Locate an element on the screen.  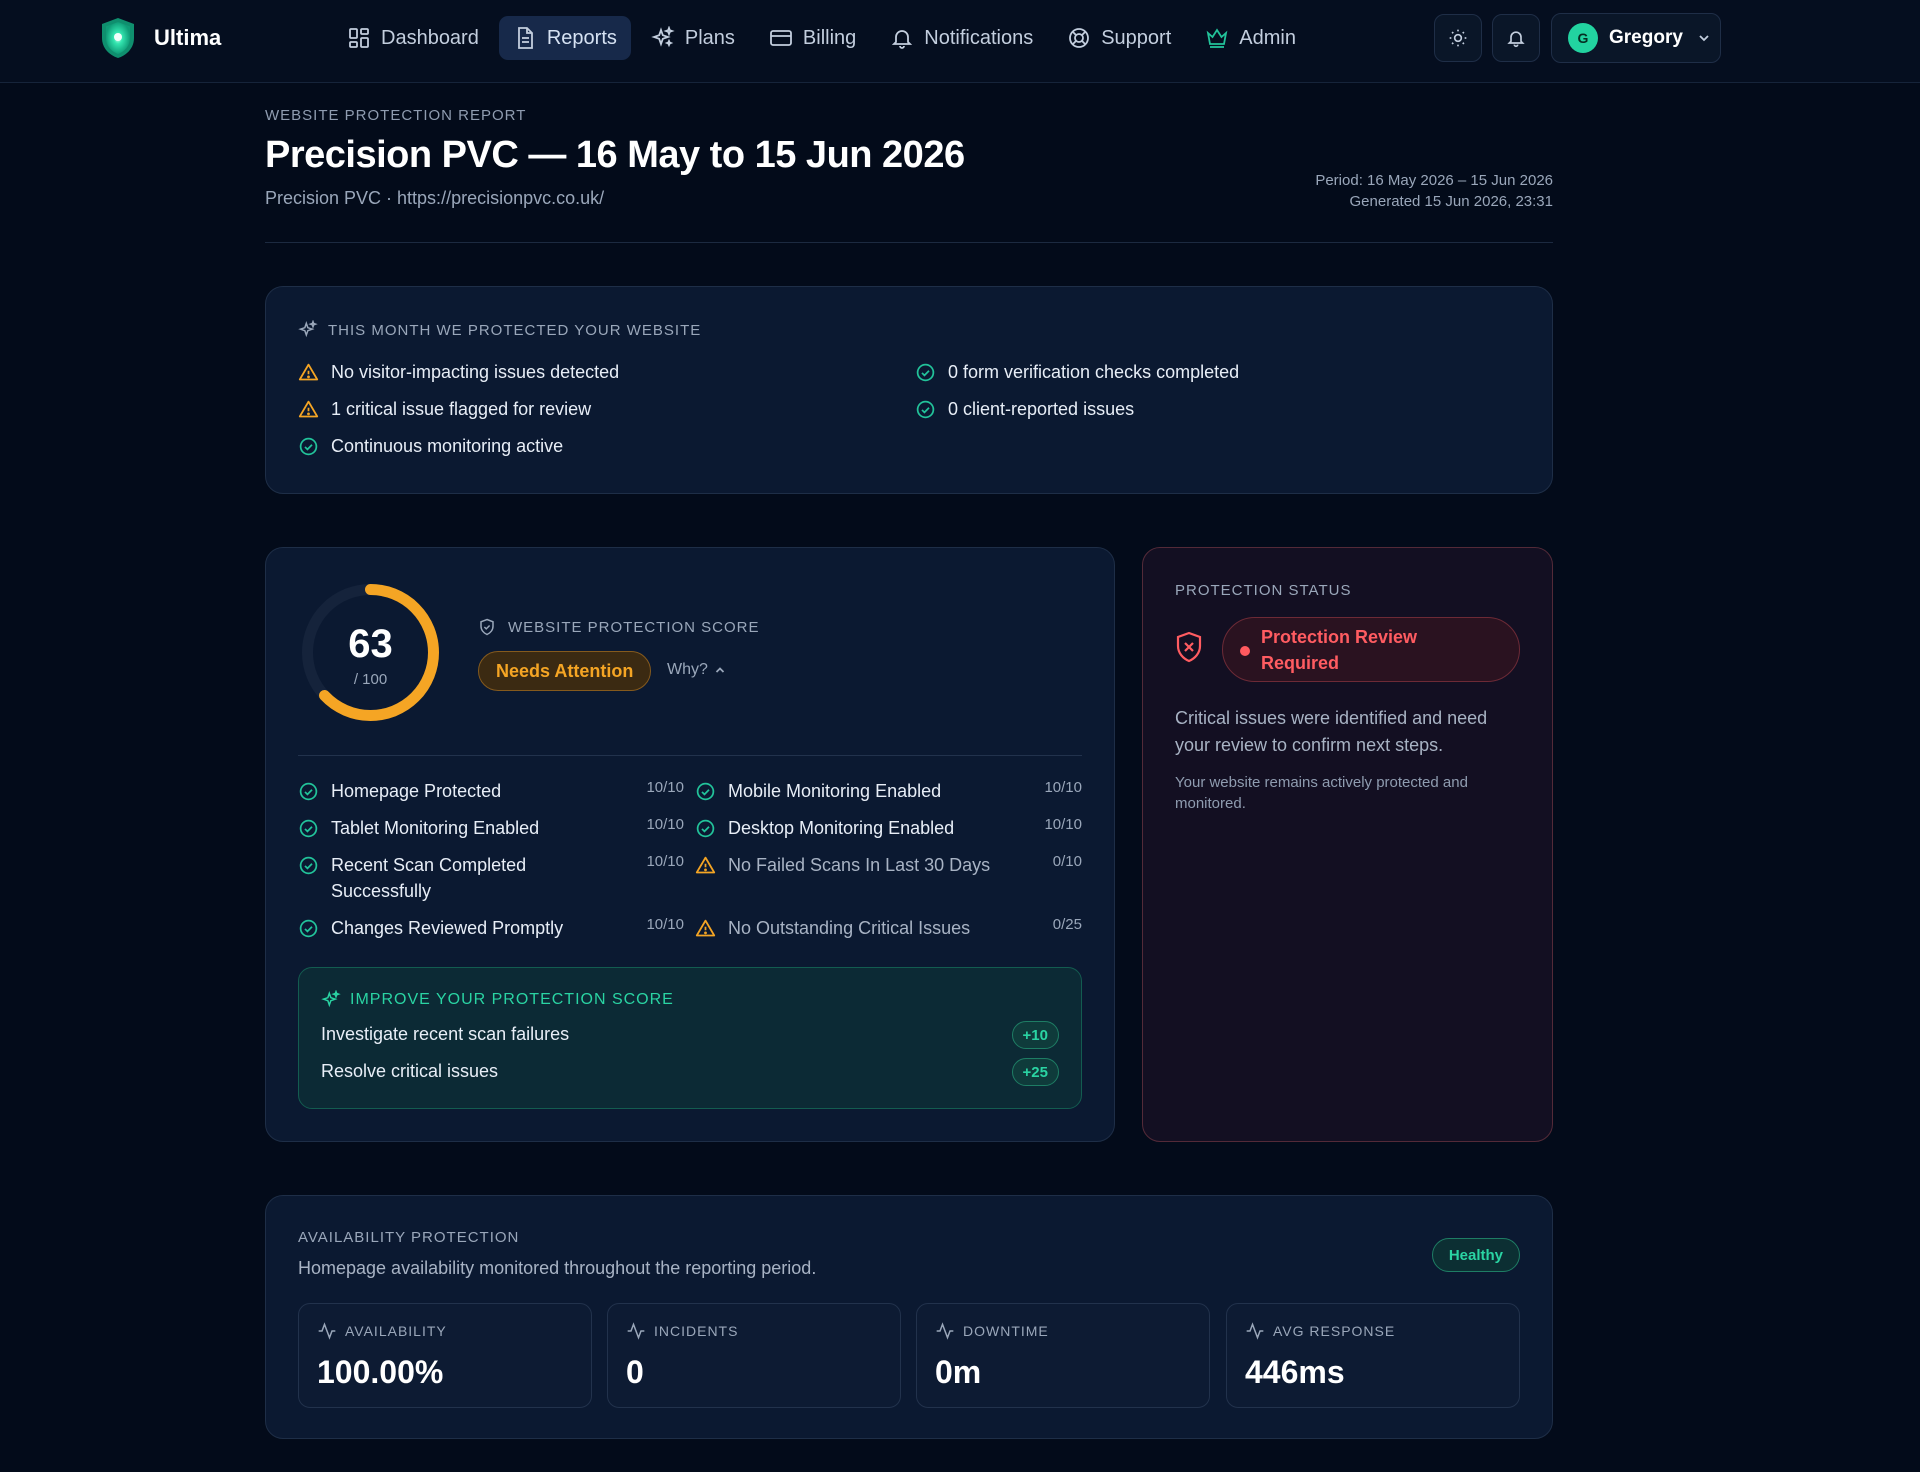
sun-icon is located at coordinates (1458, 38).